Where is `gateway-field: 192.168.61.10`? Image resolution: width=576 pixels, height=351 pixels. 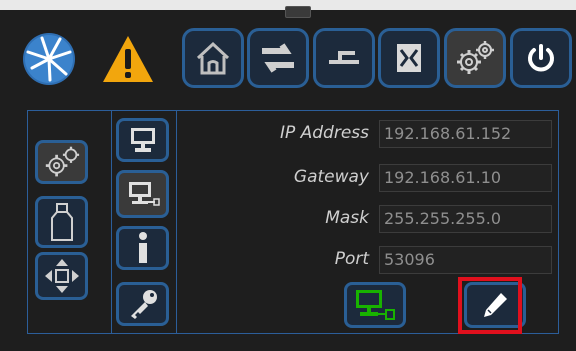 gateway-field: 192.168.61.10 is located at coordinates (465, 178).